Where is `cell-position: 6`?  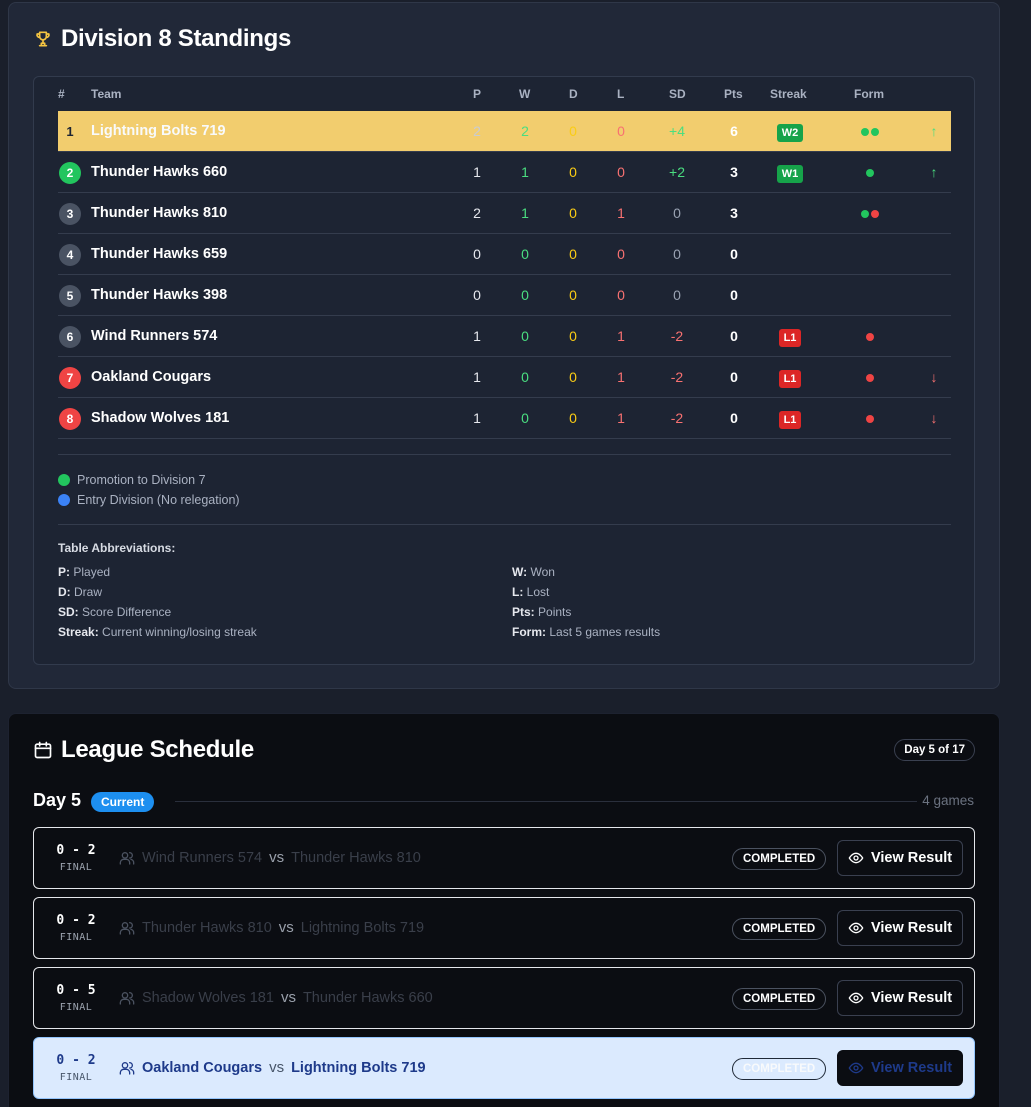
cell-position: 6 is located at coordinates (70, 336).